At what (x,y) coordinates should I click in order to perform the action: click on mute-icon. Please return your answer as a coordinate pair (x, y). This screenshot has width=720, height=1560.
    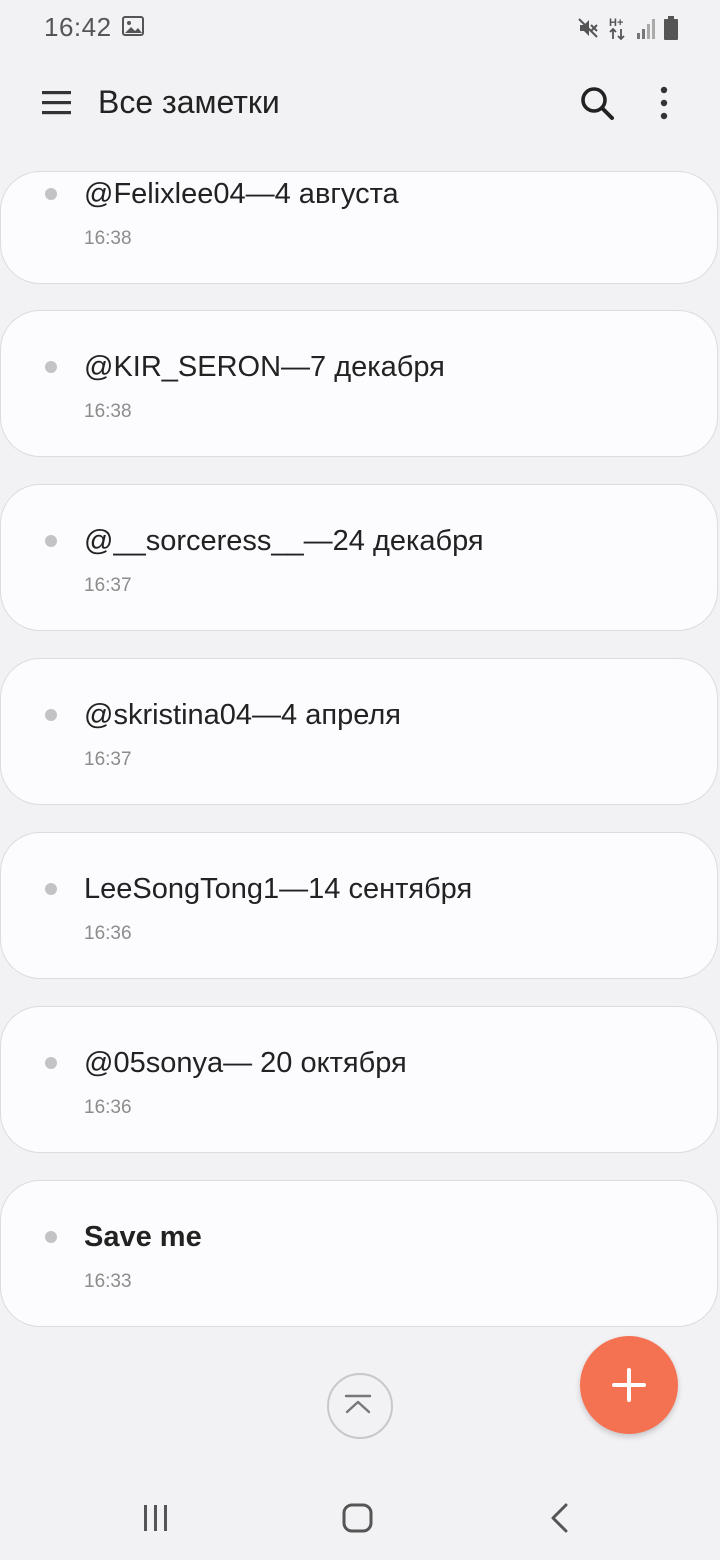
    Looking at the image, I should click on (588, 28).